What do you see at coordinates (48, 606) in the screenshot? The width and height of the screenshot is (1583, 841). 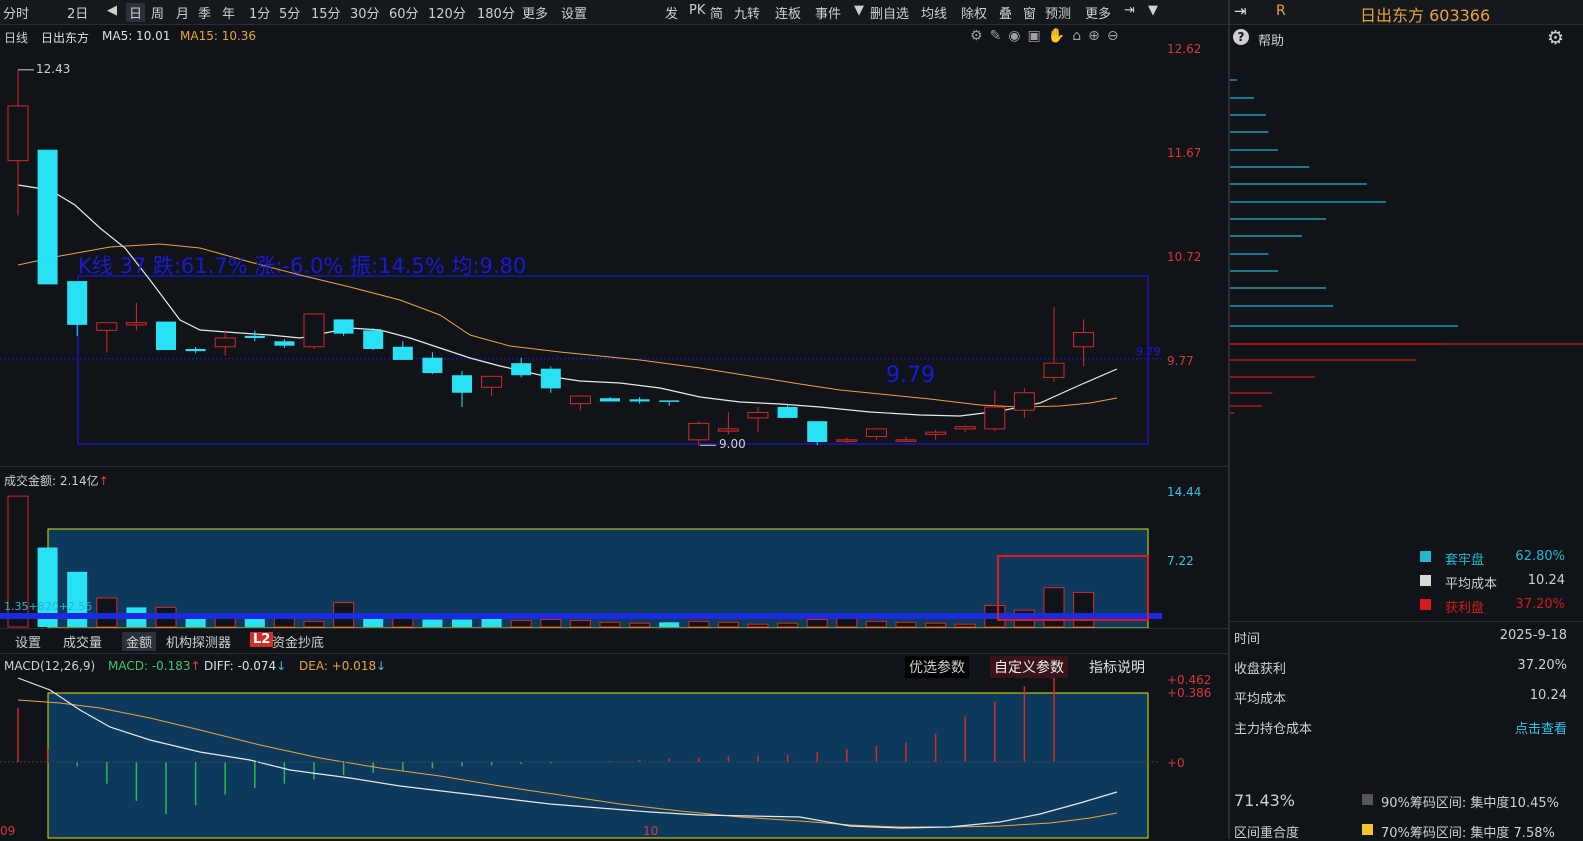 I see `volume-overlay-text: 1.35+820+2.55` at bounding box center [48, 606].